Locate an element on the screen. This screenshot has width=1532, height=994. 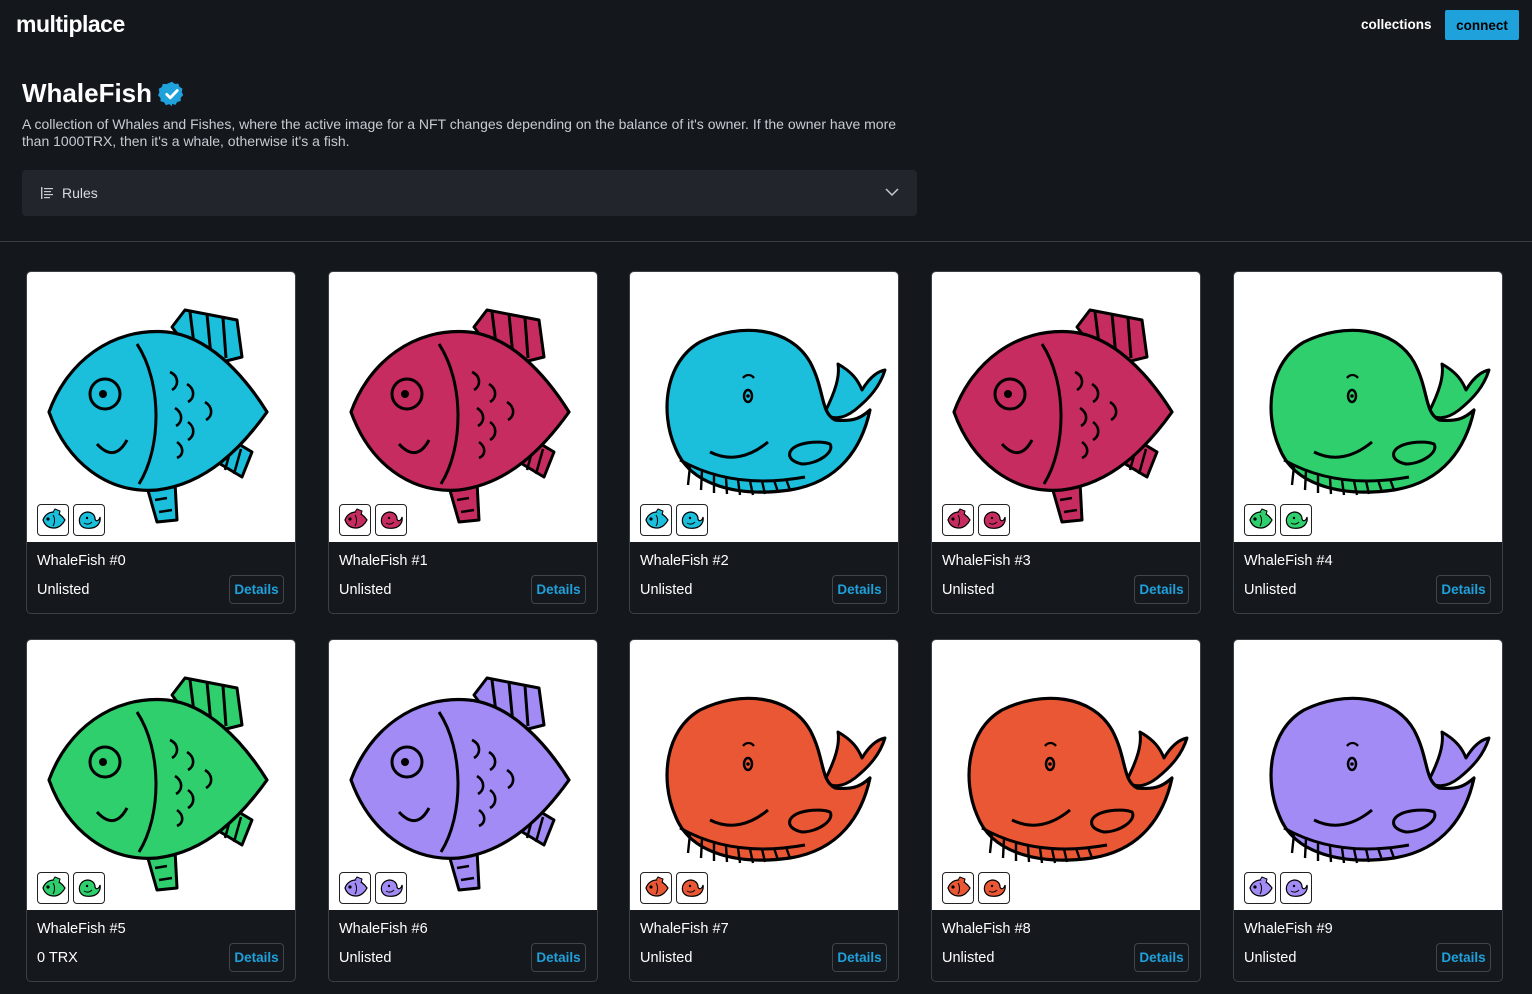
nft-name: WhaleFish #5 is located at coordinates (81, 929).